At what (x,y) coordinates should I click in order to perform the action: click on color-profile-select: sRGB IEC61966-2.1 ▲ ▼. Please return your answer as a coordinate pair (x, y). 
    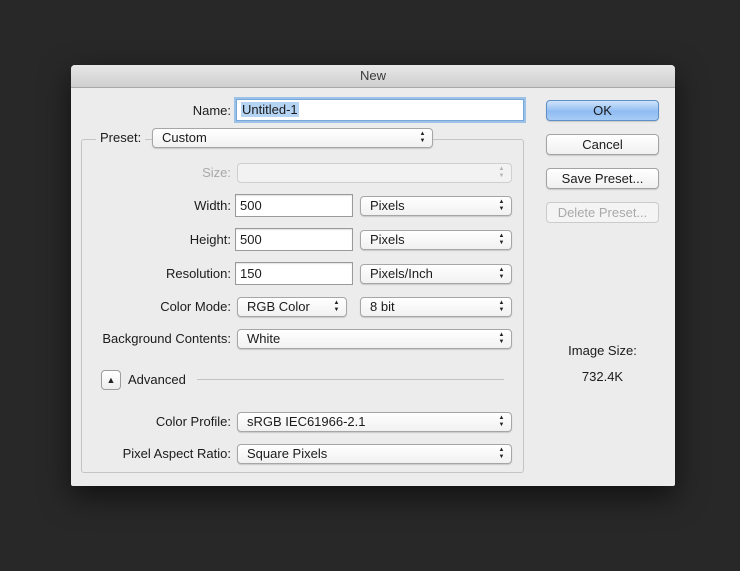
    Looking at the image, I should click on (374, 422).